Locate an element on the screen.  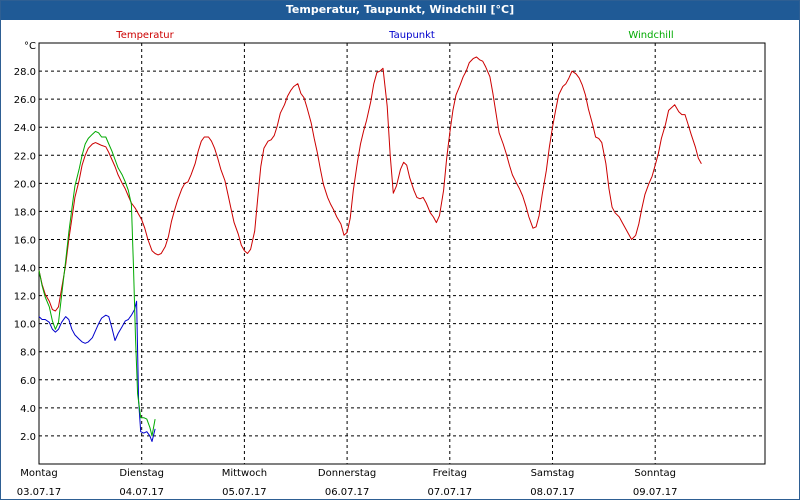
y-tick-label: 22.0 is located at coordinates (25, 156).